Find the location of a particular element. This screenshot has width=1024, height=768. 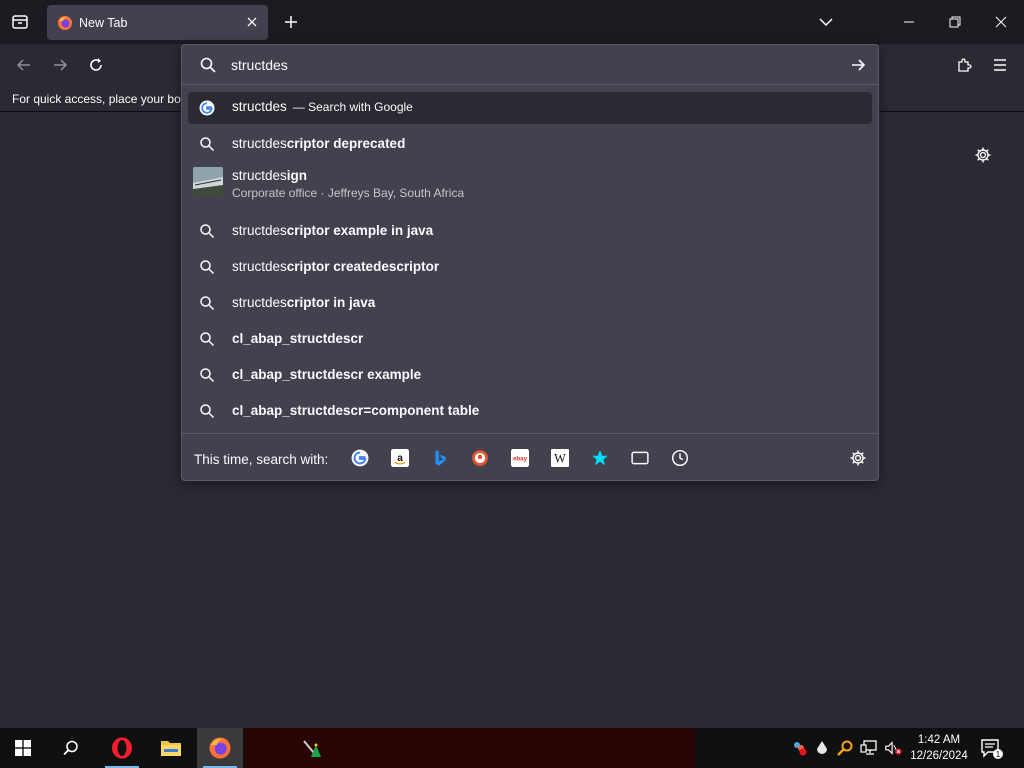

engine-wikipedia-button: W is located at coordinates (560, 458).